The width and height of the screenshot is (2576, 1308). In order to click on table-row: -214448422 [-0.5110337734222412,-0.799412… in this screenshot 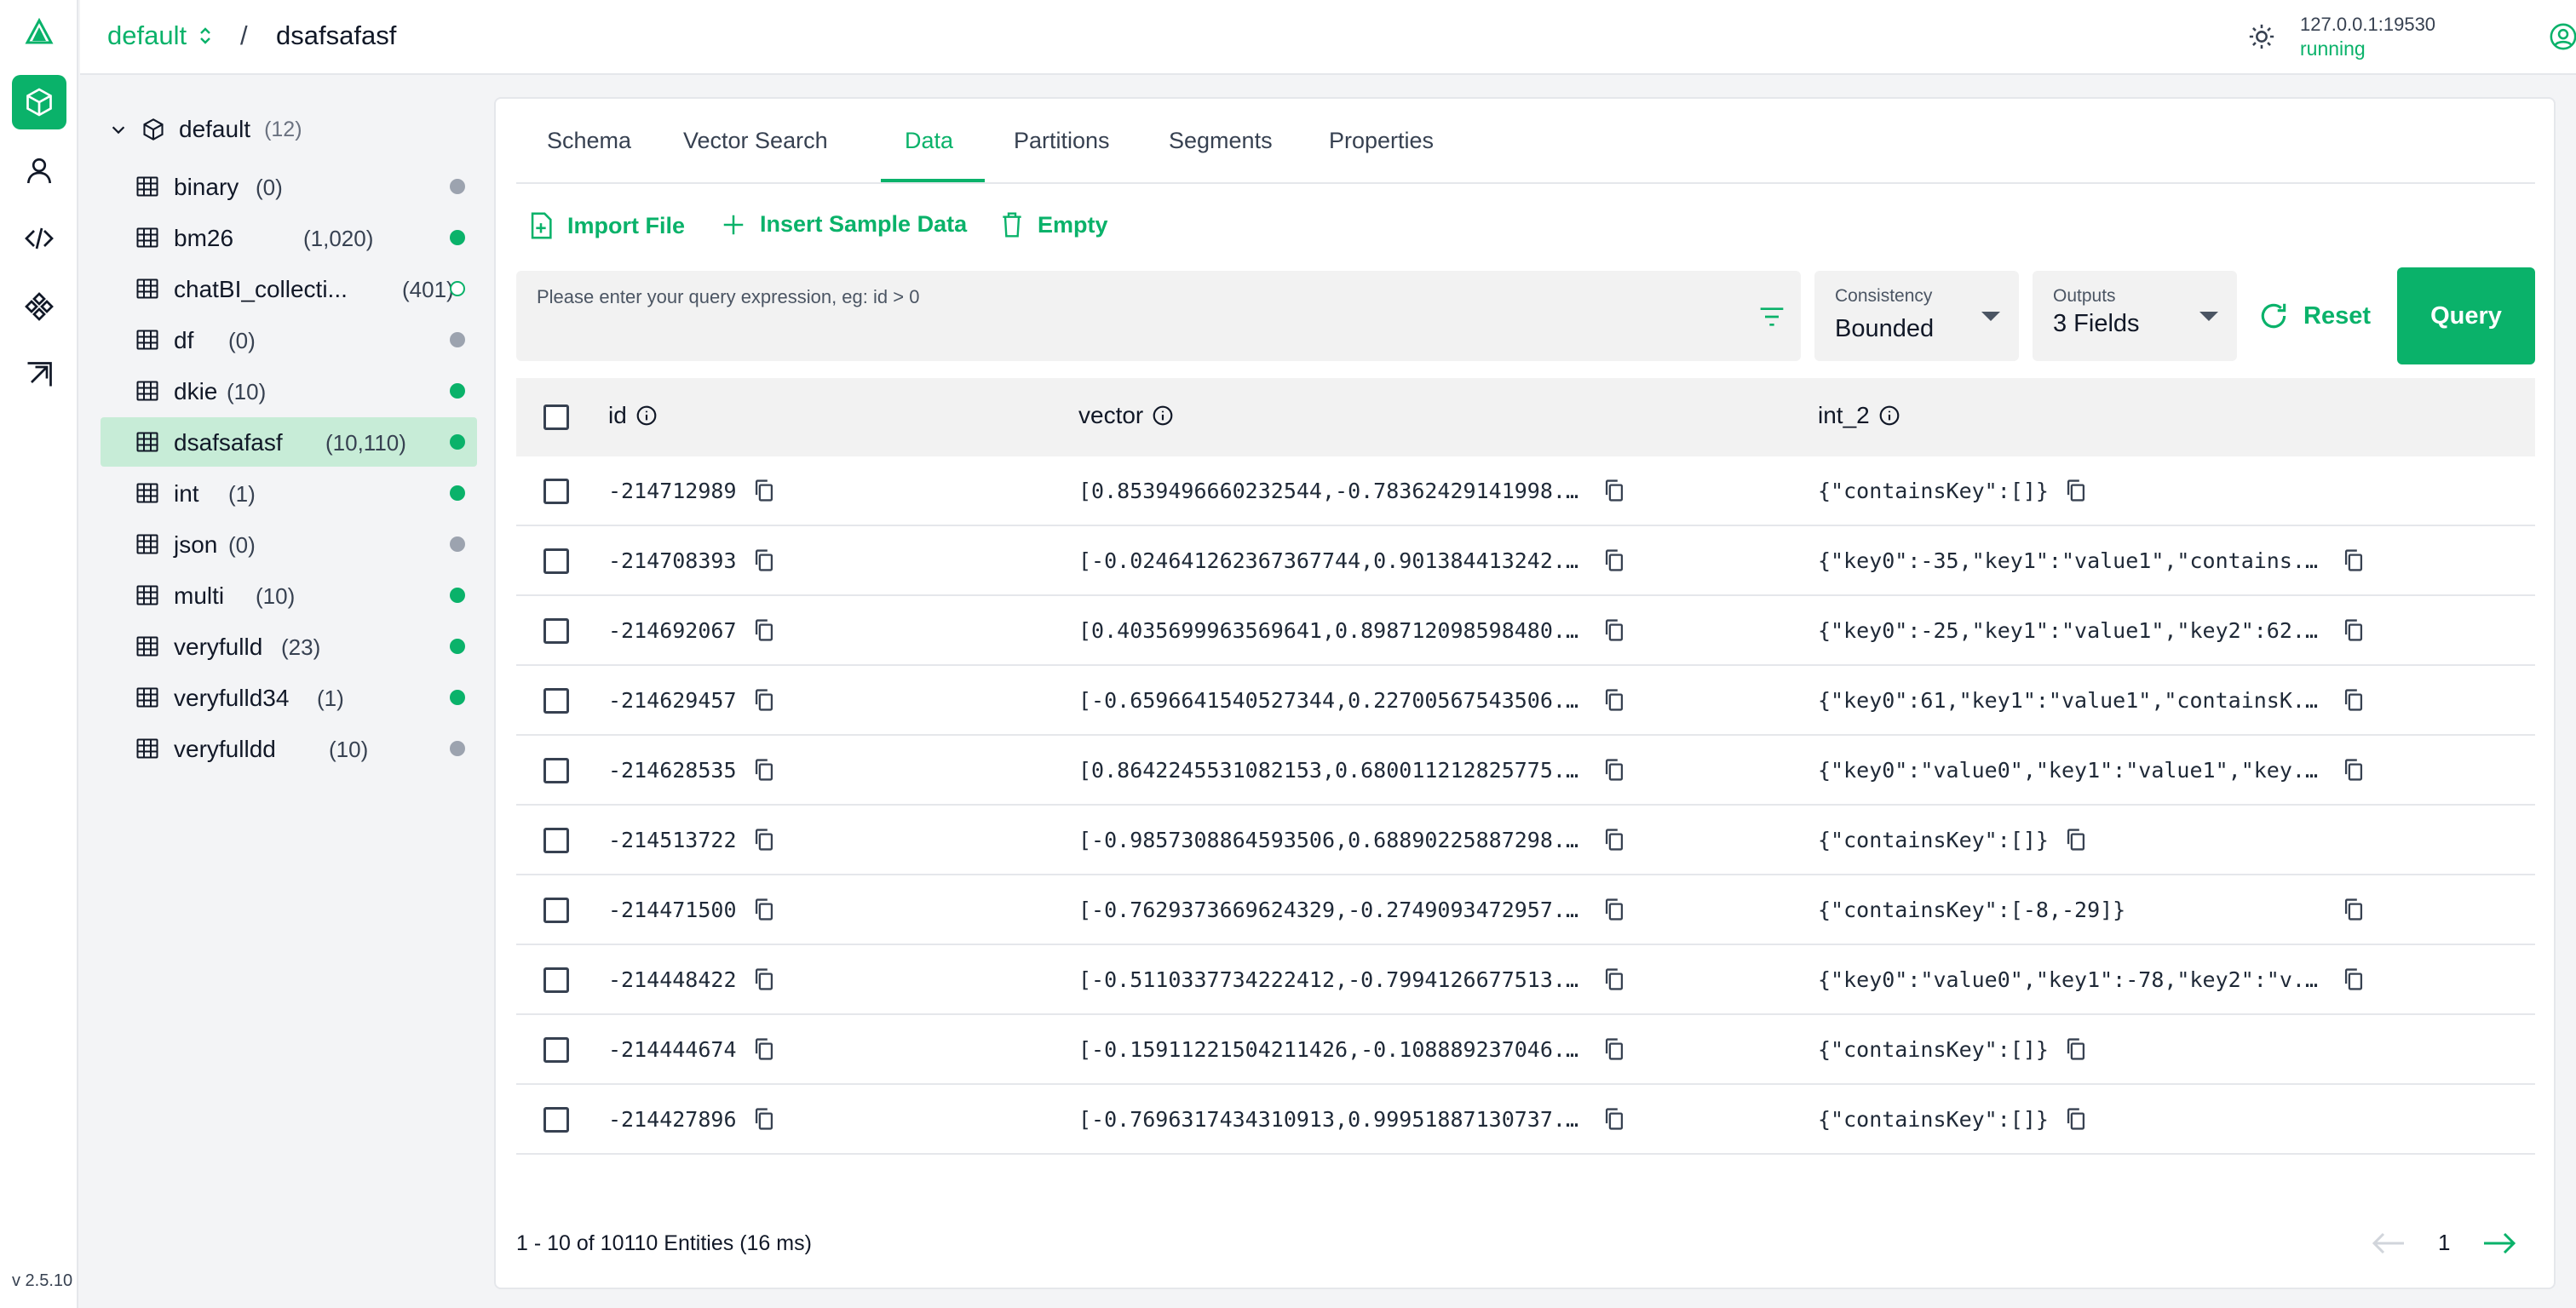, I will do `click(1526, 980)`.